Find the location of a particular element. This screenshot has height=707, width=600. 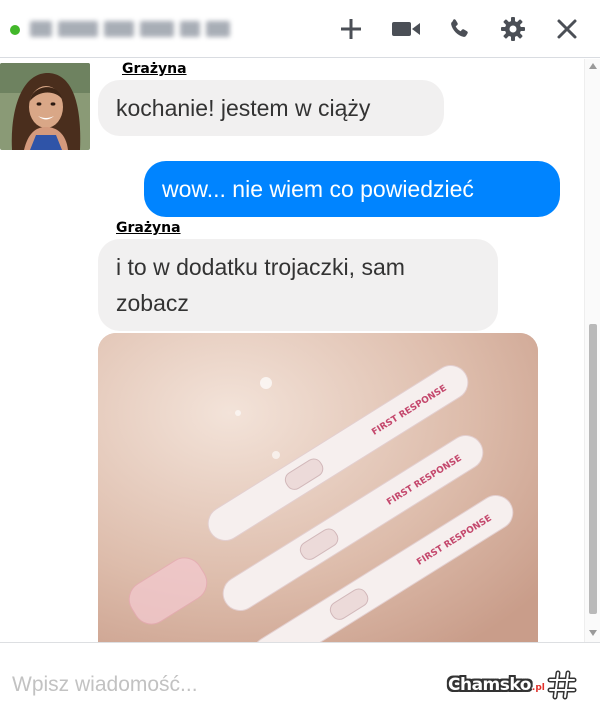

contact-name-blurred is located at coordinates (133, 29).